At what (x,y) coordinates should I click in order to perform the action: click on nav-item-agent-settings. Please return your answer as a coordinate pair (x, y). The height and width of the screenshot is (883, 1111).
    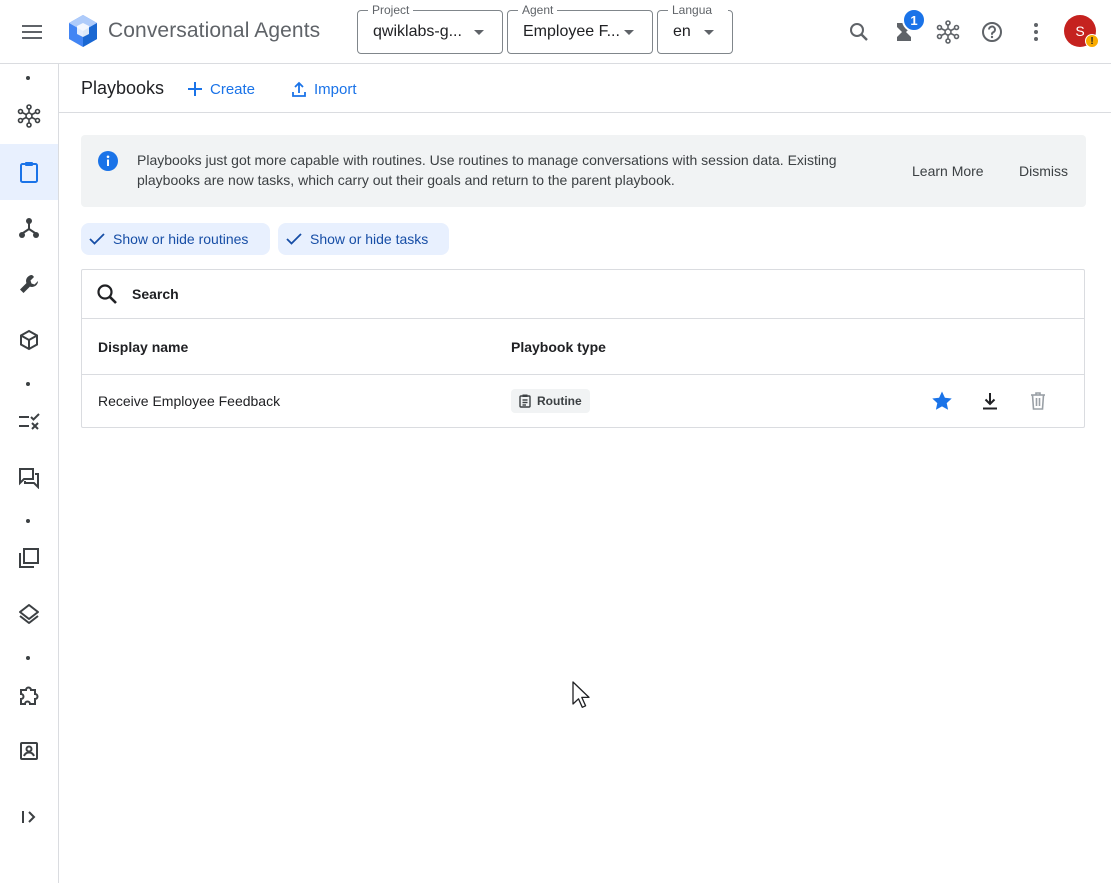
    Looking at the image, I should click on (29, 116).